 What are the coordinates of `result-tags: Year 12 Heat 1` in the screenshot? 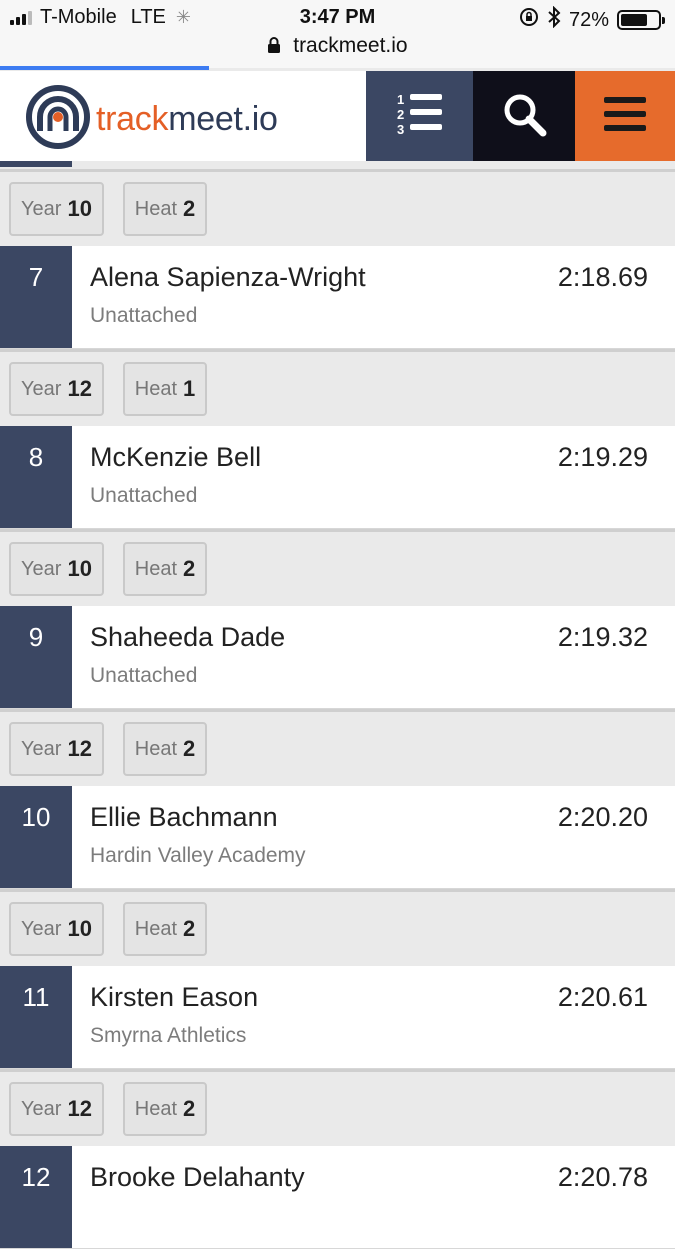 It's located at (337, 387).